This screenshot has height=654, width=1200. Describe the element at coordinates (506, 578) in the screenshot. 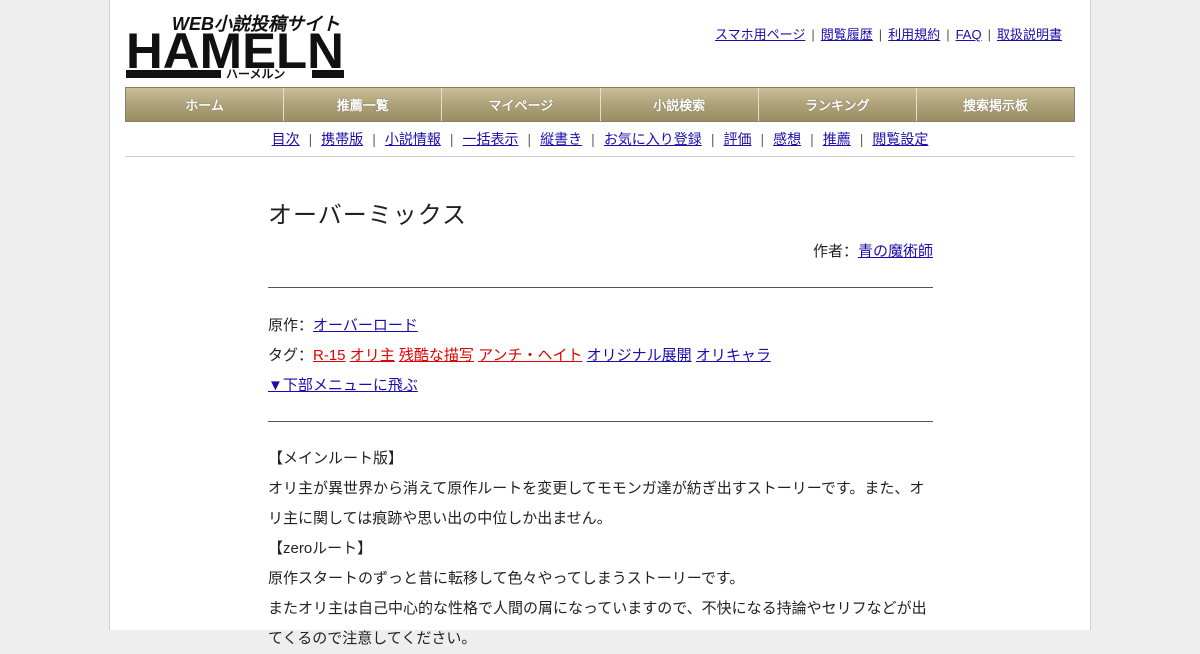

I see `summary-paragraph: 原作スタートのずっと昔に転移して色々やってしまうストーリーです。` at that location.